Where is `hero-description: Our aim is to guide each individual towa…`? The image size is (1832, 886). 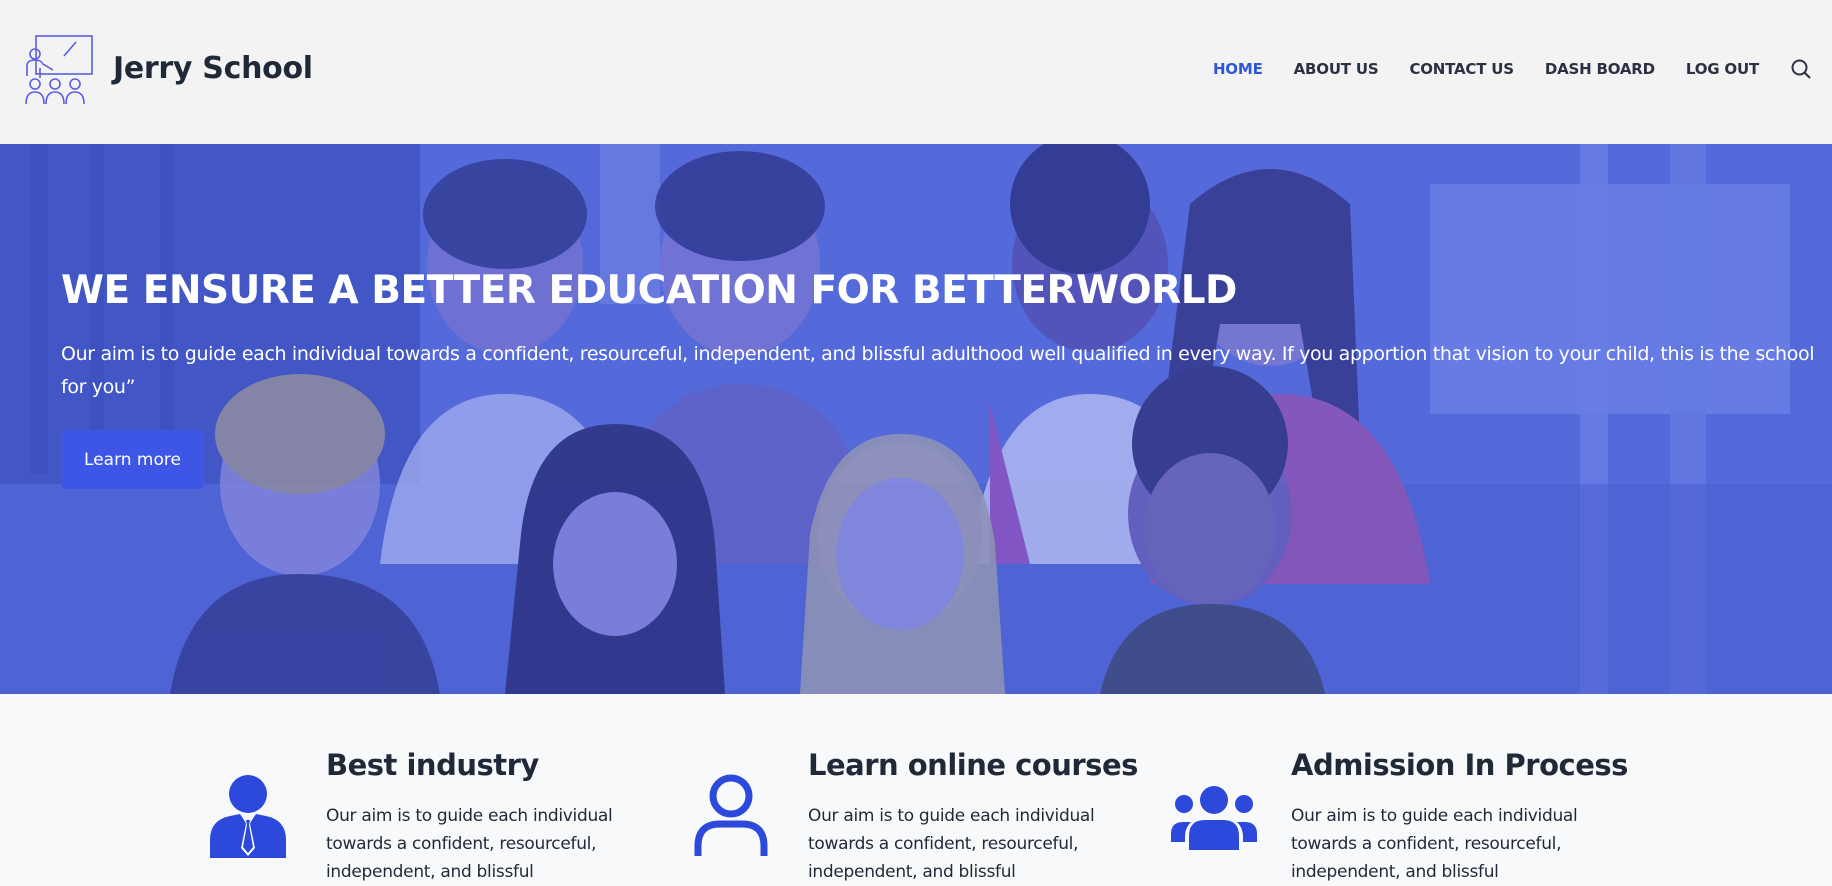
hero-description: Our aim is to guide each individual towa… is located at coordinates (938, 370).